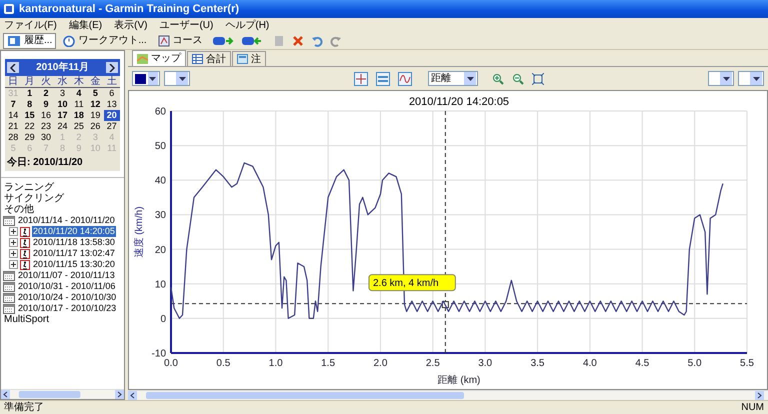  I want to click on tab: マップ, so click(159, 58).